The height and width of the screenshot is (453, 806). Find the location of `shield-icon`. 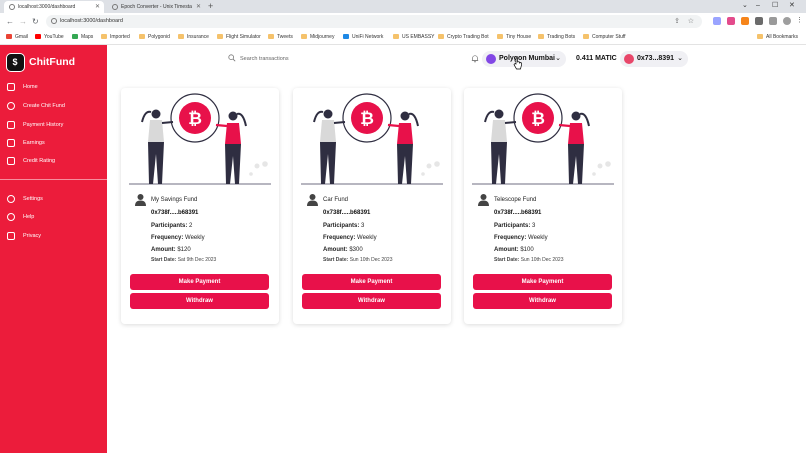

shield-icon is located at coordinates (11, 236).